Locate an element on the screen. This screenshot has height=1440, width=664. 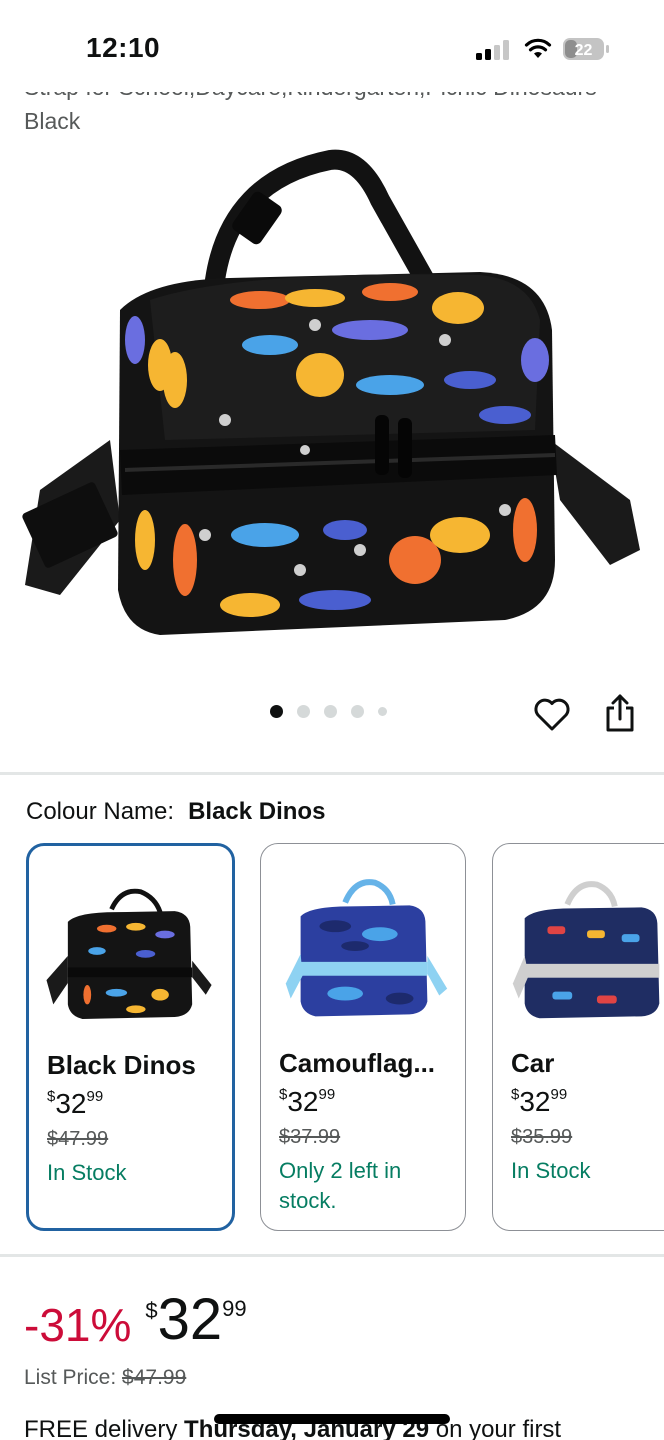
wifi-icon is located at coordinates (538, 48).